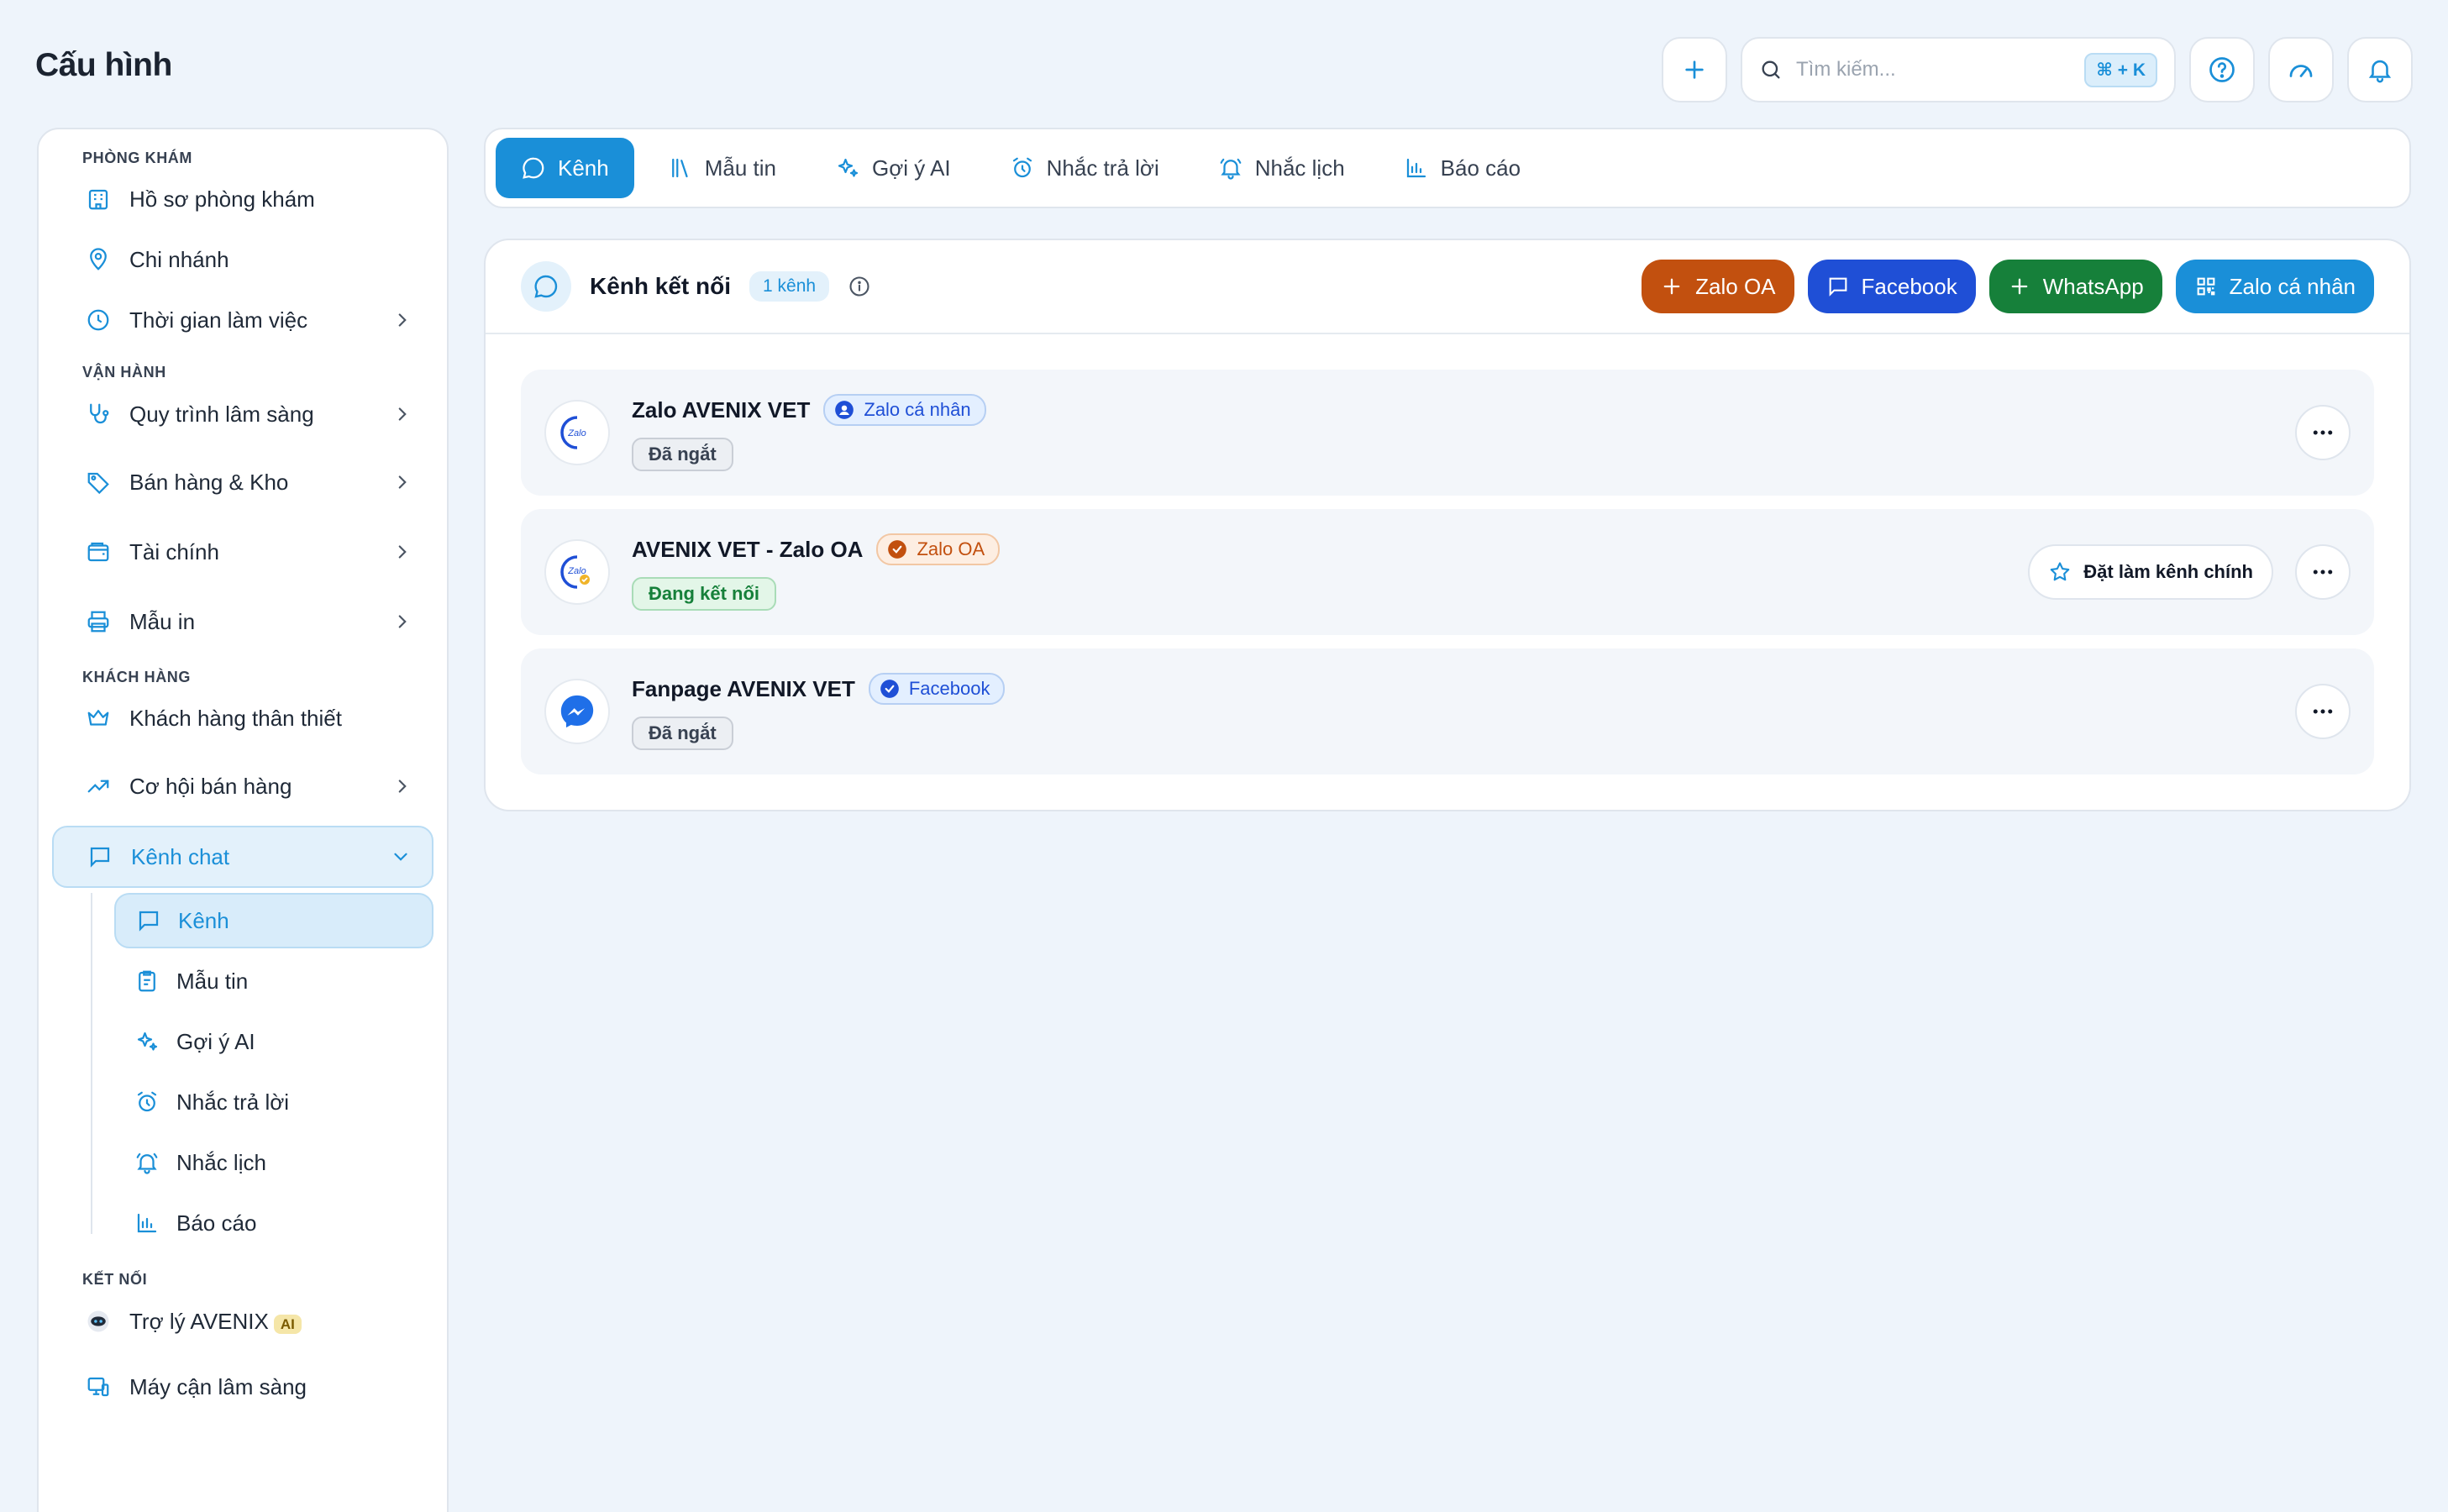  Describe the element at coordinates (721, 409) in the screenshot. I see `channel-name: Zalo AVENIX VET` at that location.